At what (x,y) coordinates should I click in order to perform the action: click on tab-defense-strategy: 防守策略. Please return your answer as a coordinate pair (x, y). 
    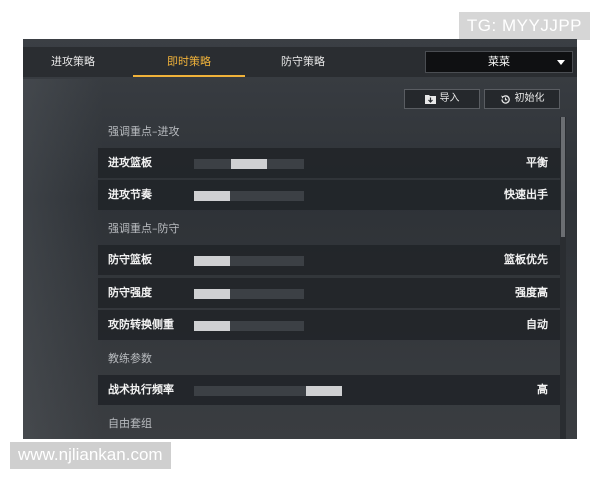
    Looking at the image, I should click on (303, 62).